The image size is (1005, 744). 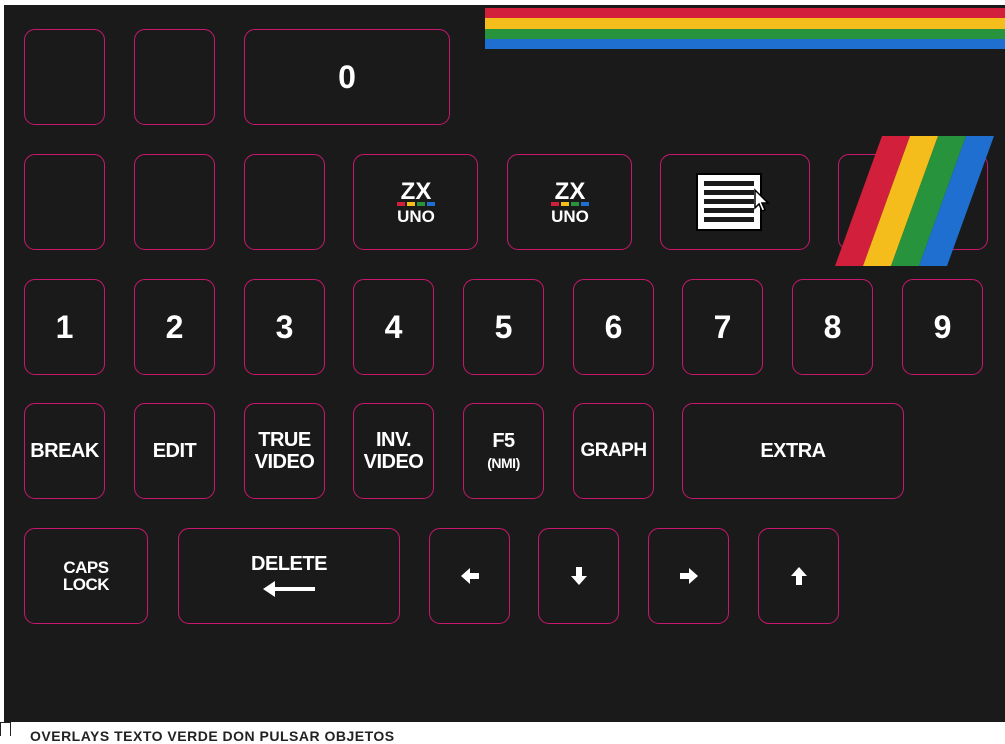 I want to click on cursor-up-key, so click(x=798, y=576).